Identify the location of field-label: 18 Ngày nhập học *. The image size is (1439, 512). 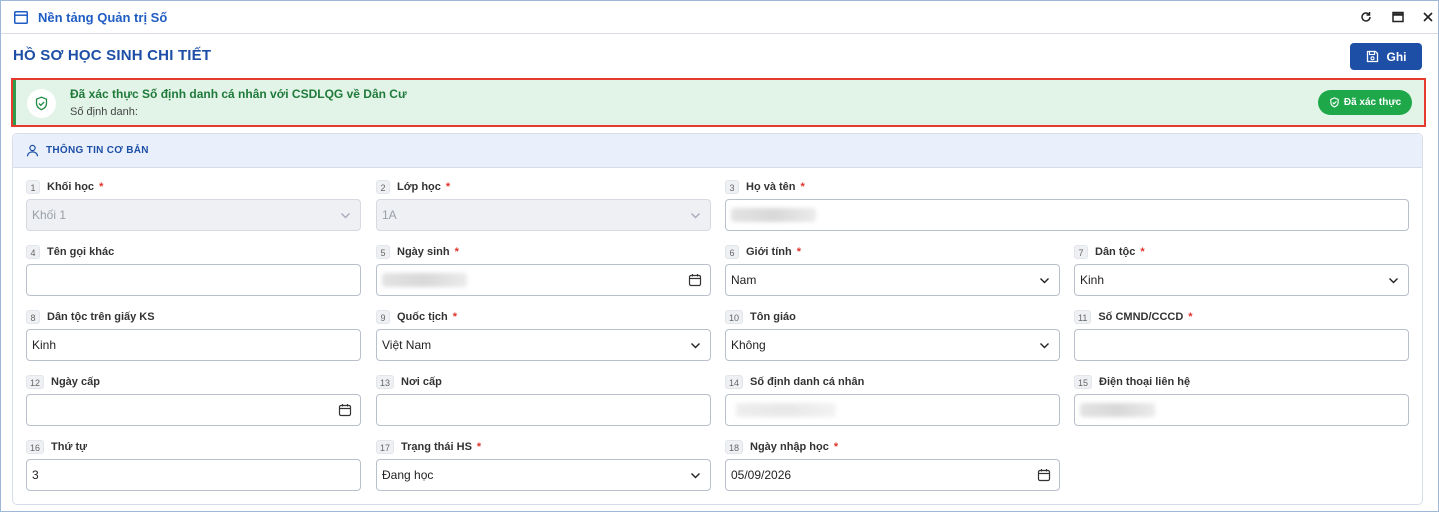
(781, 447).